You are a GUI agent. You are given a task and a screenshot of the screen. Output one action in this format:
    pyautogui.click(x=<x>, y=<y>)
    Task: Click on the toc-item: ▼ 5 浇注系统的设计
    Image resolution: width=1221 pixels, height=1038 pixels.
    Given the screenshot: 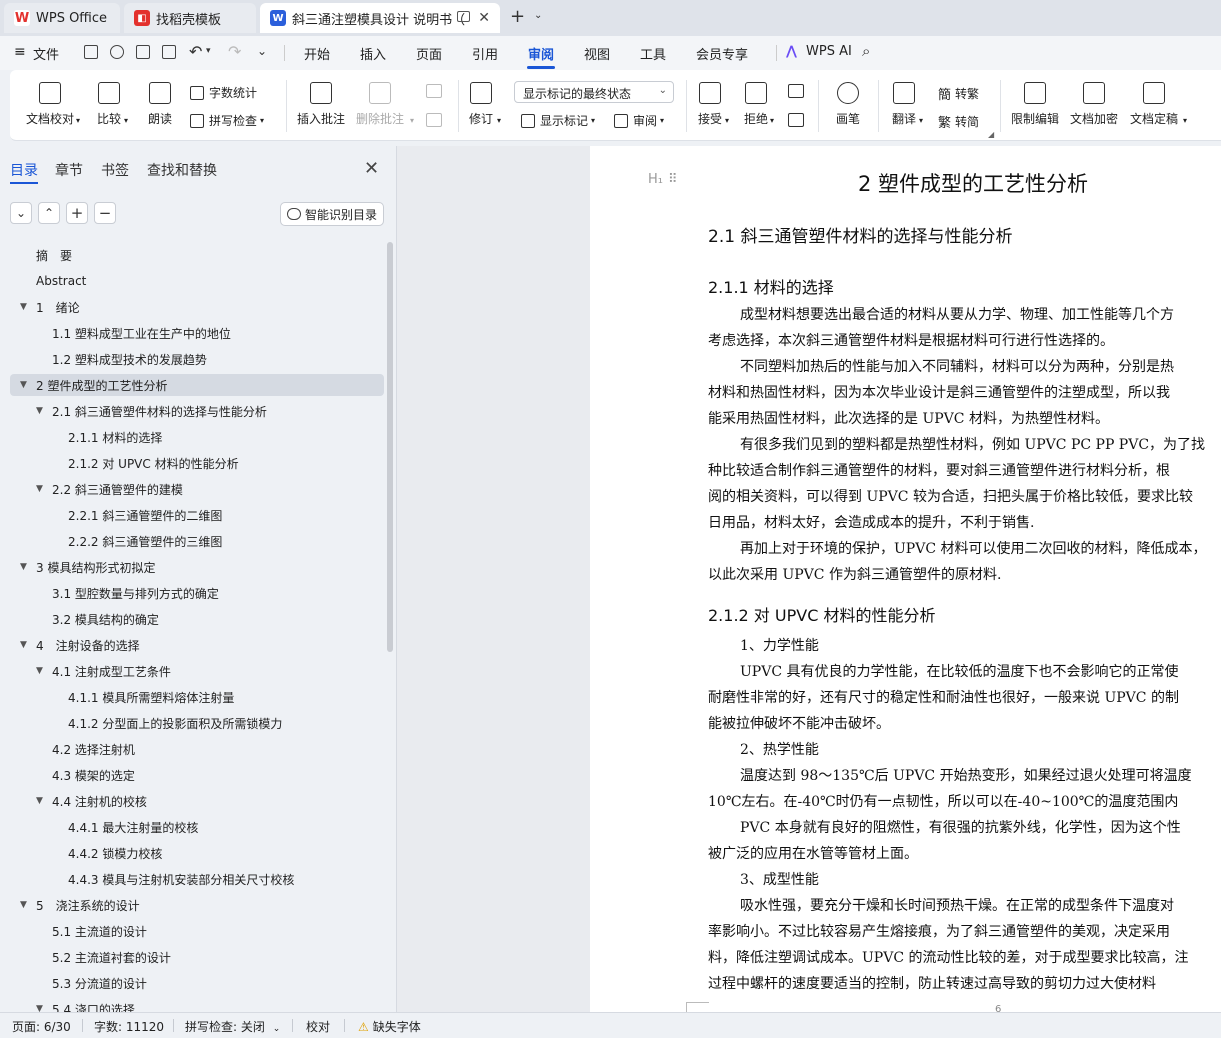 What is the action you would take?
    pyautogui.click(x=197, y=905)
    